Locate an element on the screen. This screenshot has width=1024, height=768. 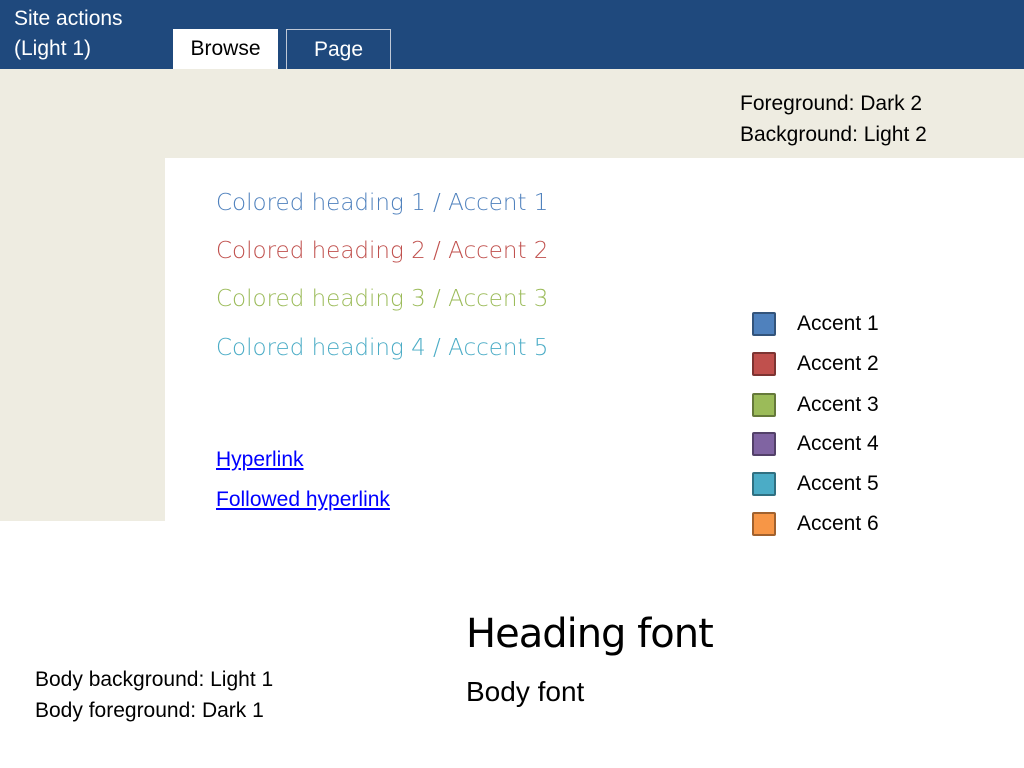
ribbon-foreground-label: Foreground: Dark 2 is located at coordinates (831, 103).